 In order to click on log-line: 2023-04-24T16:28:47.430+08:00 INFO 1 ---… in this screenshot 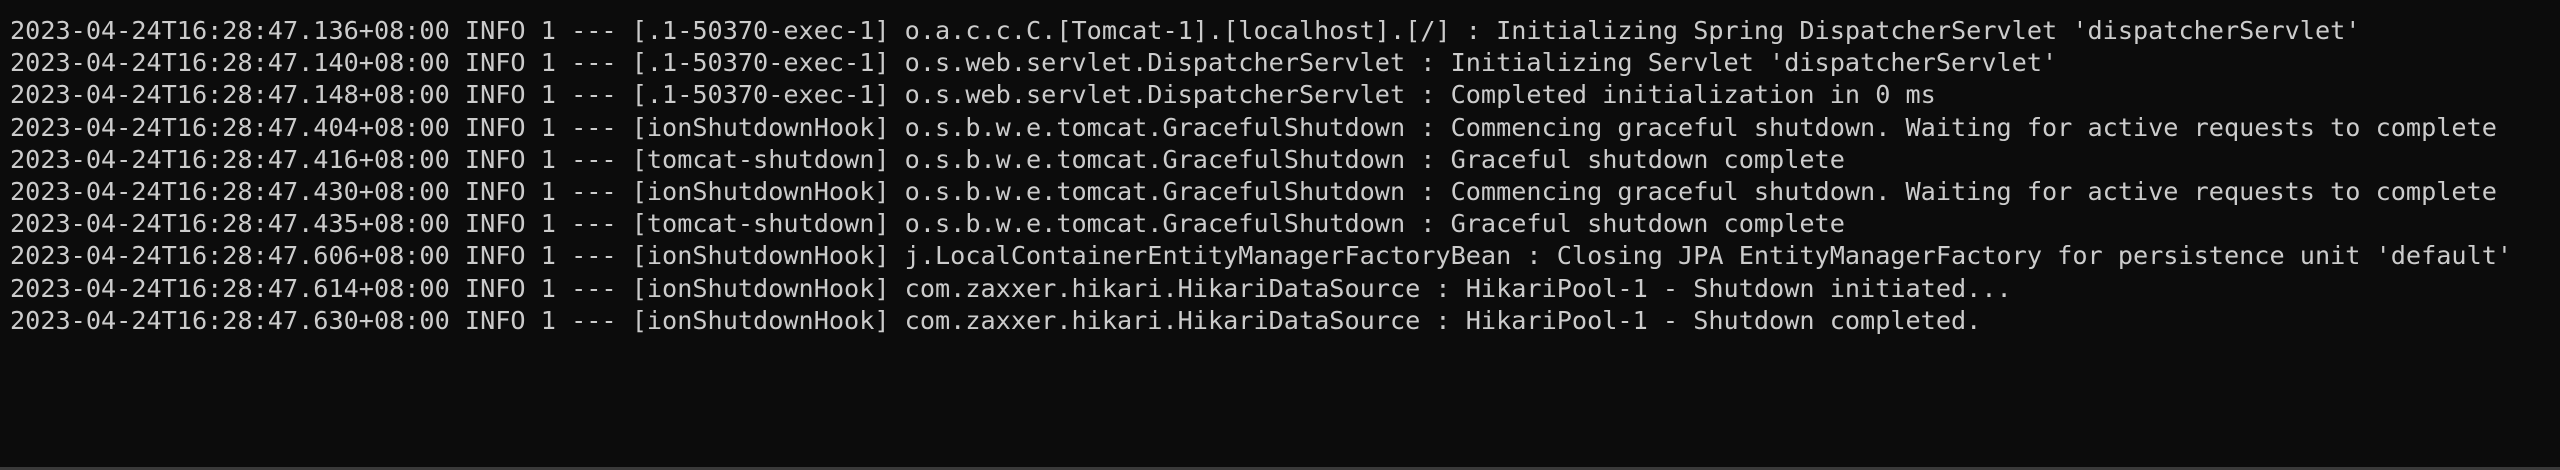, I will do `click(1253, 191)`.